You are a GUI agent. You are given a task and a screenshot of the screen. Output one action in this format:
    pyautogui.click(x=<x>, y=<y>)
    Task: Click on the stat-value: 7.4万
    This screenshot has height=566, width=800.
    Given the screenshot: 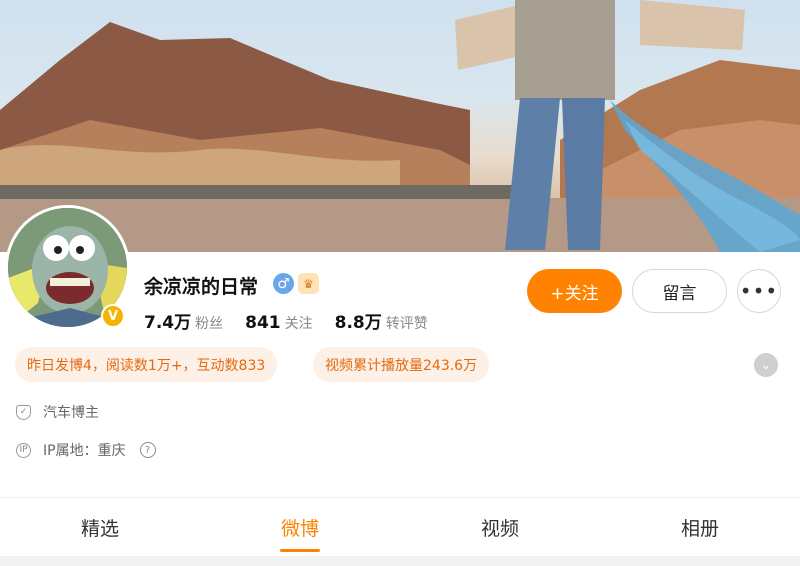 What is the action you would take?
    pyautogui.click(x=168, y=323)
    